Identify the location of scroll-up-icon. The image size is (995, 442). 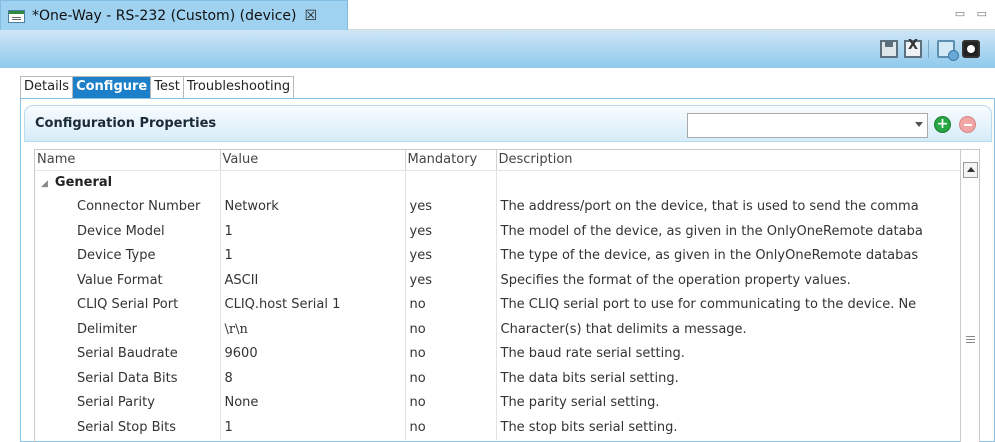
(970, 170).